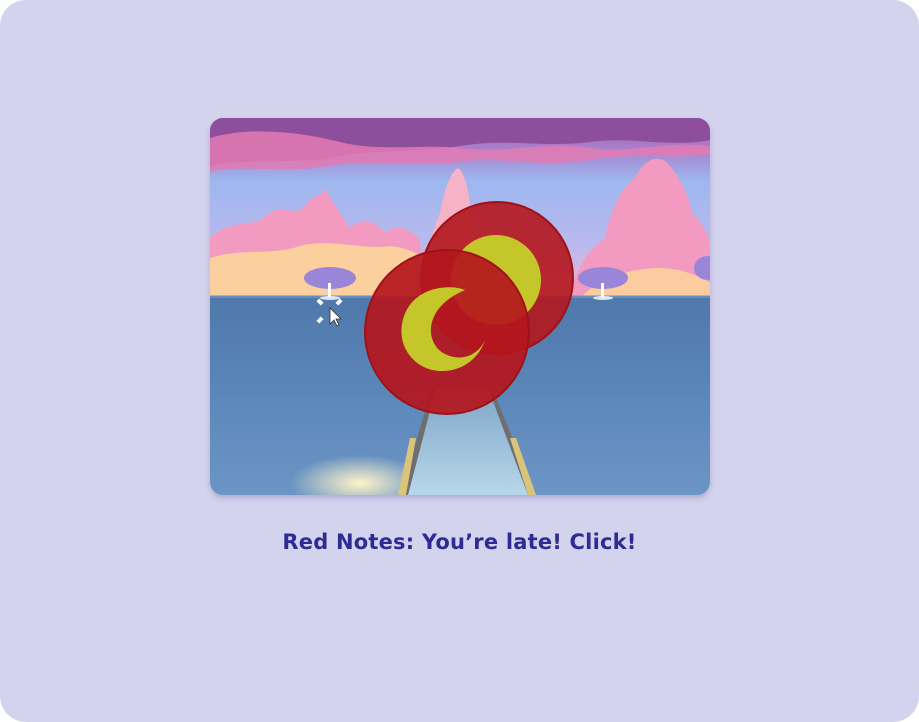 The height and width of the screenshot is (722, 919). What do you see at coordinates (447, 332) in the screenshot?
I see `red-note-front` at bounding box center [447, 332].